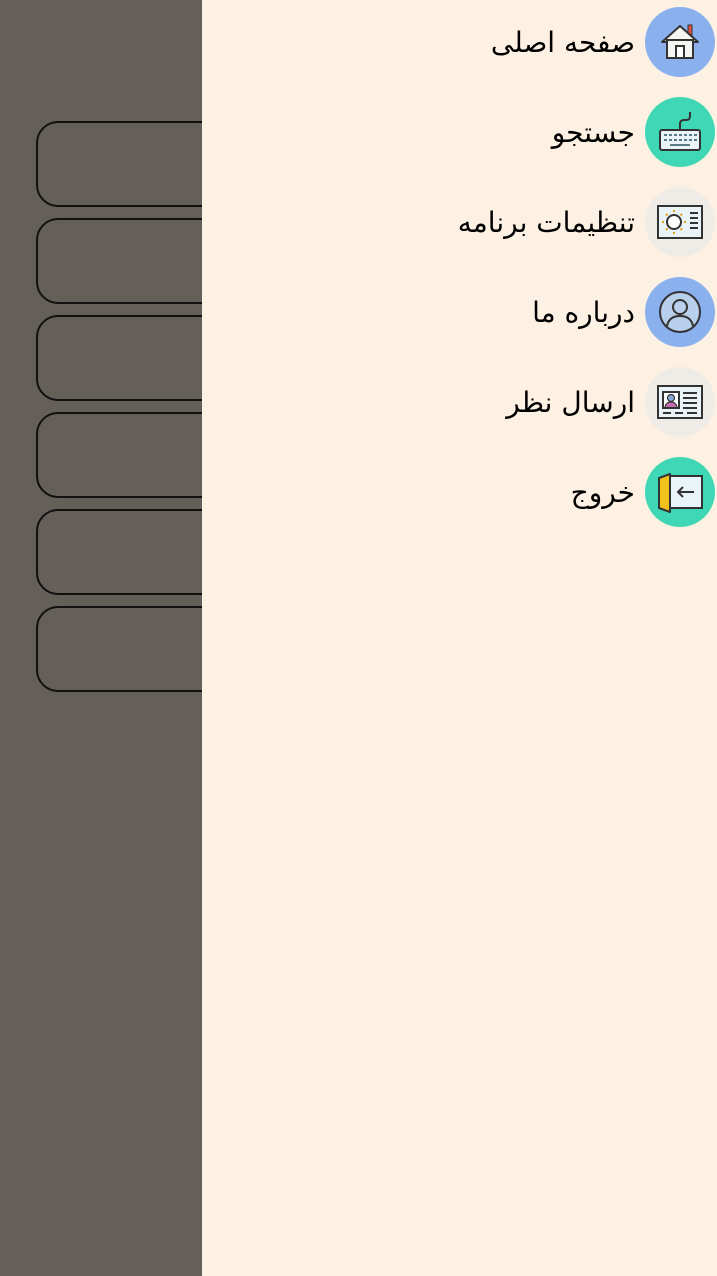 Image resolution: width=717 pixels, height=1276 pixels. What do you see at coordinates (459, 312) in the screenshot?
I see `menu-item-about: درباره ما` at bounding box center [459, 312].